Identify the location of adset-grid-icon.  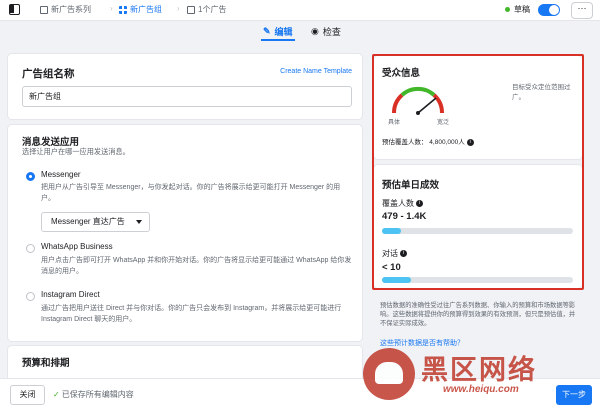
(123, 9).